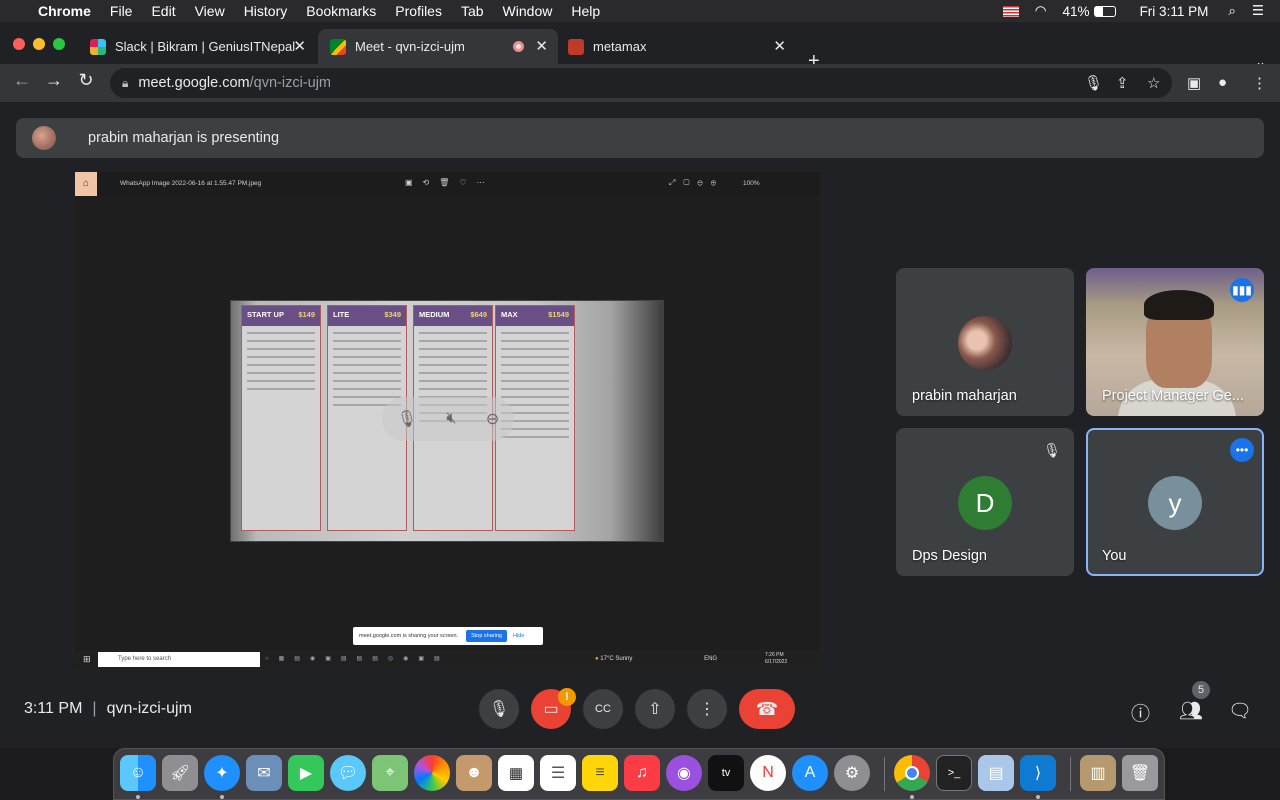 The image size is (1280, 800). I want to click on share-icon: ⇪, so click(1122, 83).